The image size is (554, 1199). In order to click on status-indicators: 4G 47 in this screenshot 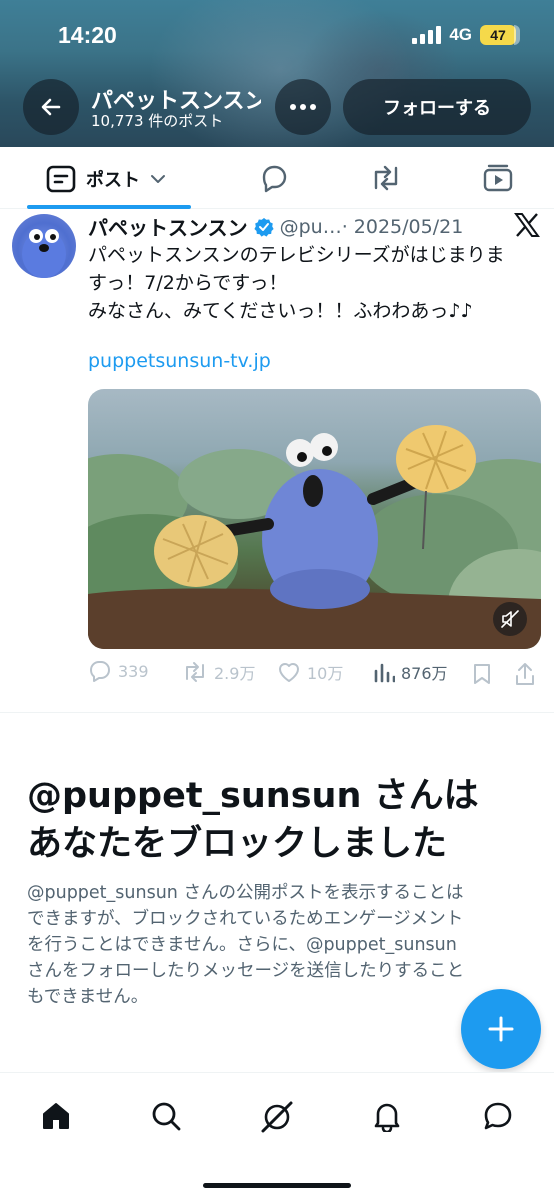, I will do `click(466, 35)`.